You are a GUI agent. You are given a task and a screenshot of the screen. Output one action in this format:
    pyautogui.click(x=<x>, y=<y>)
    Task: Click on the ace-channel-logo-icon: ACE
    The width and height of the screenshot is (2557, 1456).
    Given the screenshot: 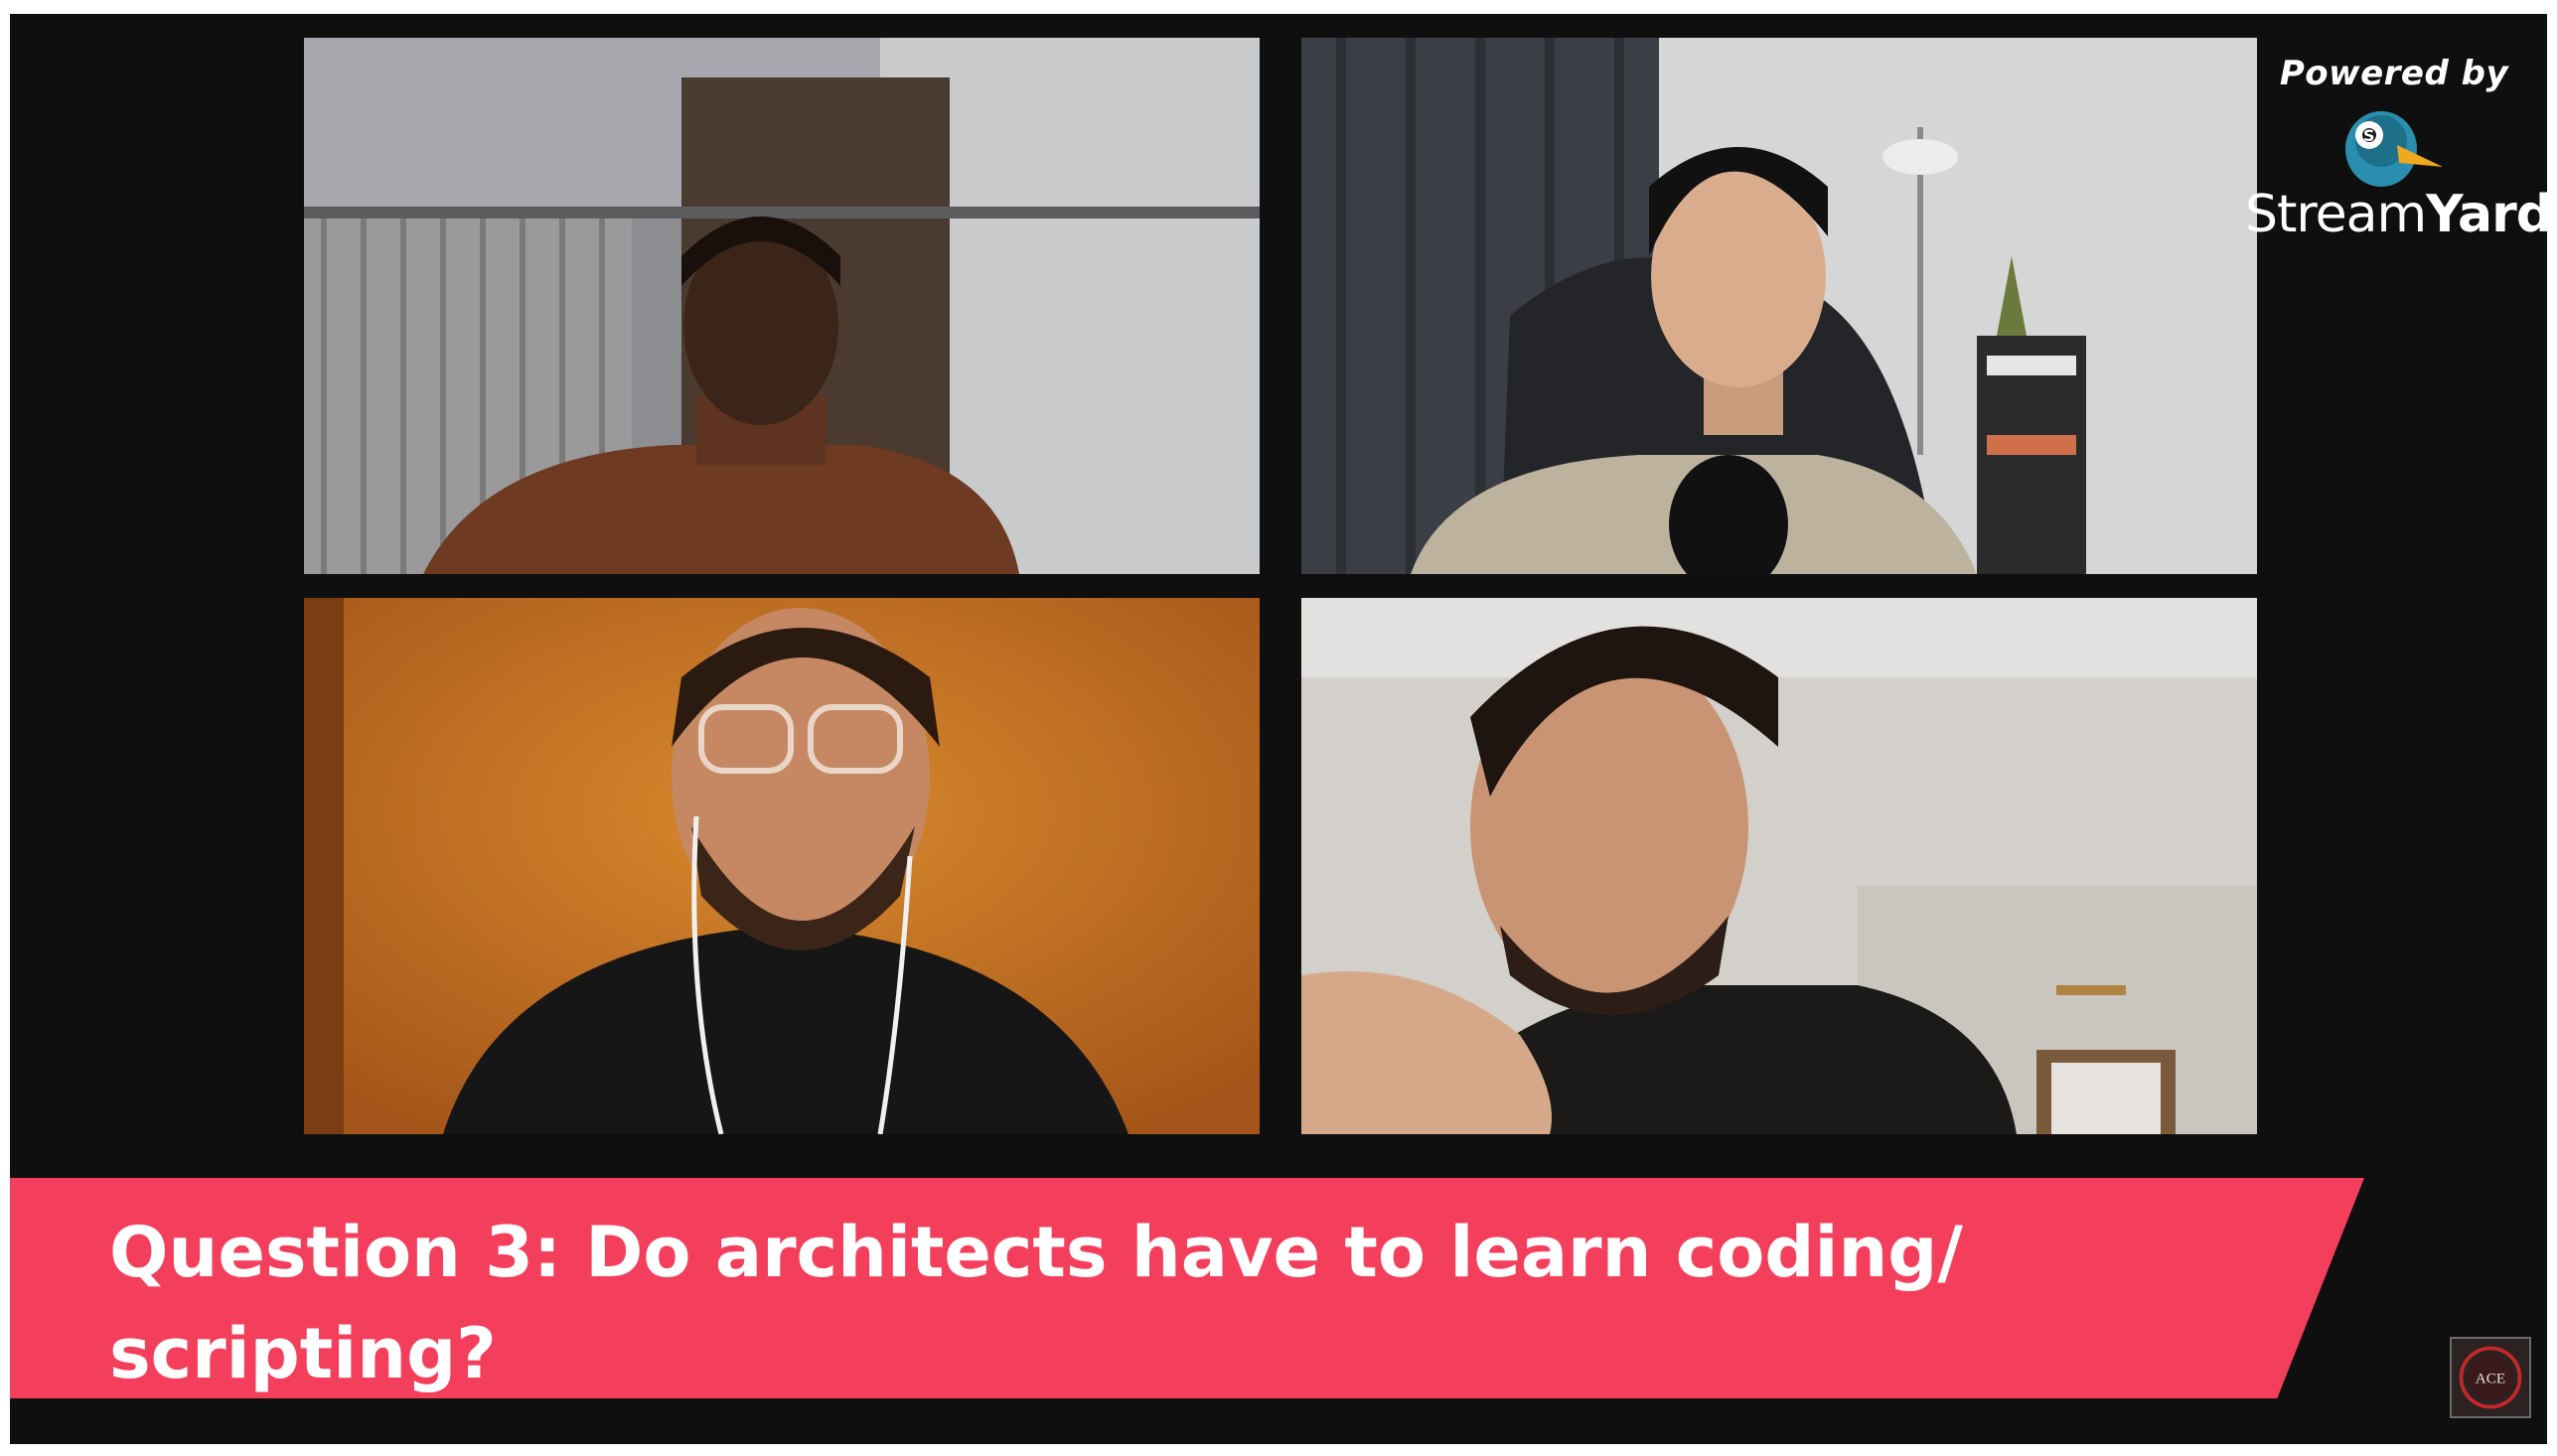 What is the action you would take?
    pyautogui.click(x=2490, y=1377)
    